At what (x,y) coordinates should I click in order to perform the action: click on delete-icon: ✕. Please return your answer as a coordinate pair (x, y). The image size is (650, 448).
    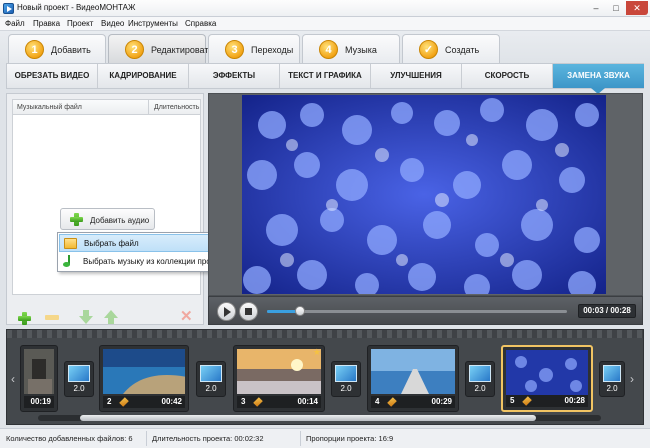
    Looking at the image, I should click on (188, 316).